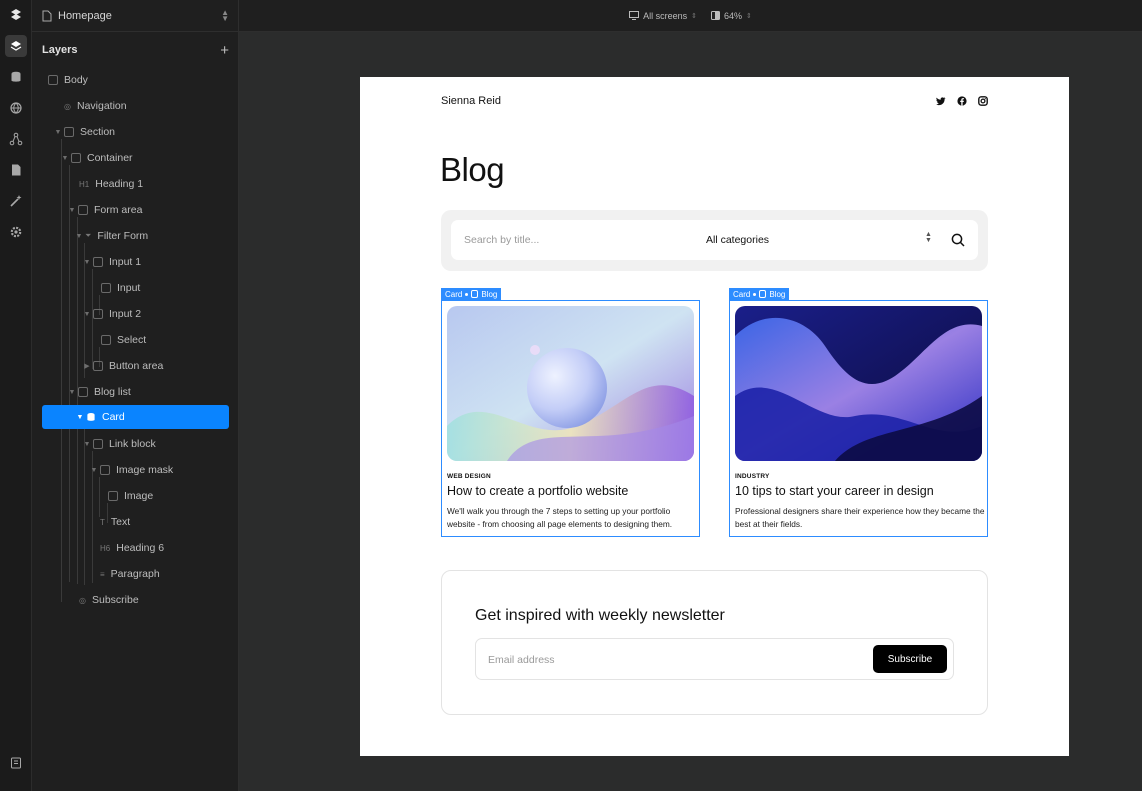 Image resolution: width=1142 pixels, height=791 pixels. Describe the element at coordinates (16, 139) in the screenshot. I see `components-icon` at that location.